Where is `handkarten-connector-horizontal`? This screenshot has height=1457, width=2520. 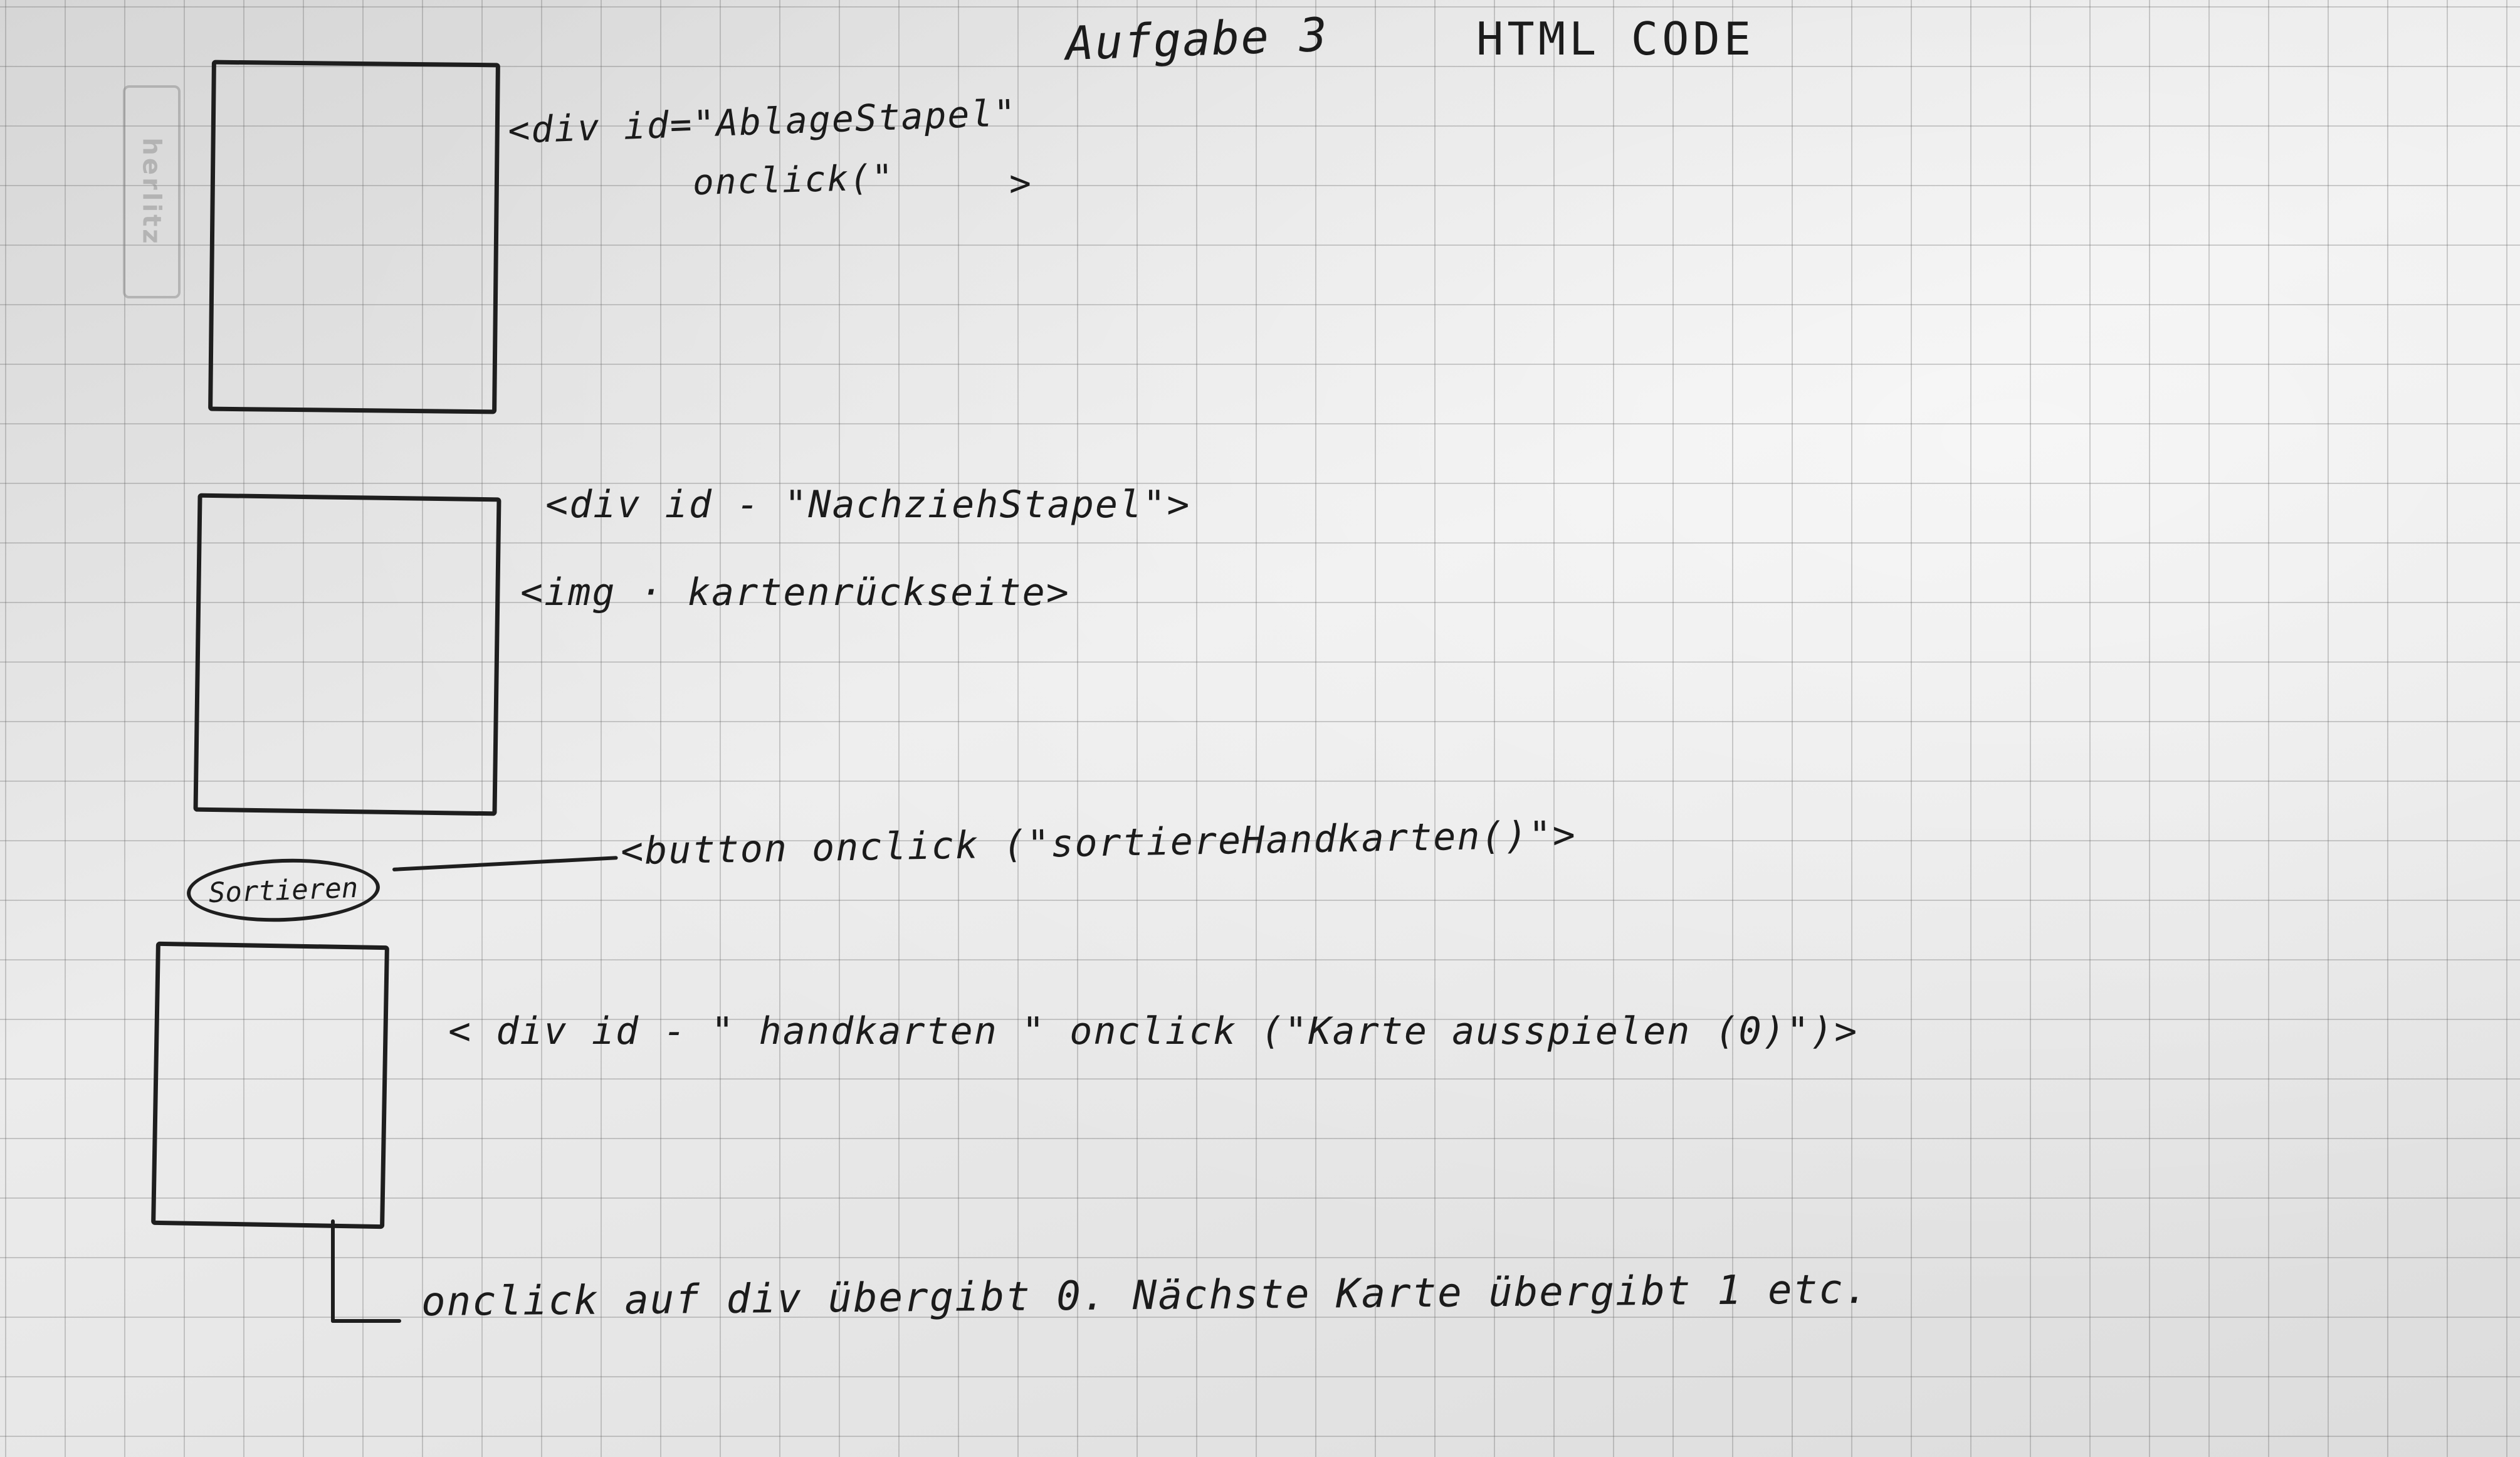
handkarten-connector-horizontal is located at coordinates (366, 1321).